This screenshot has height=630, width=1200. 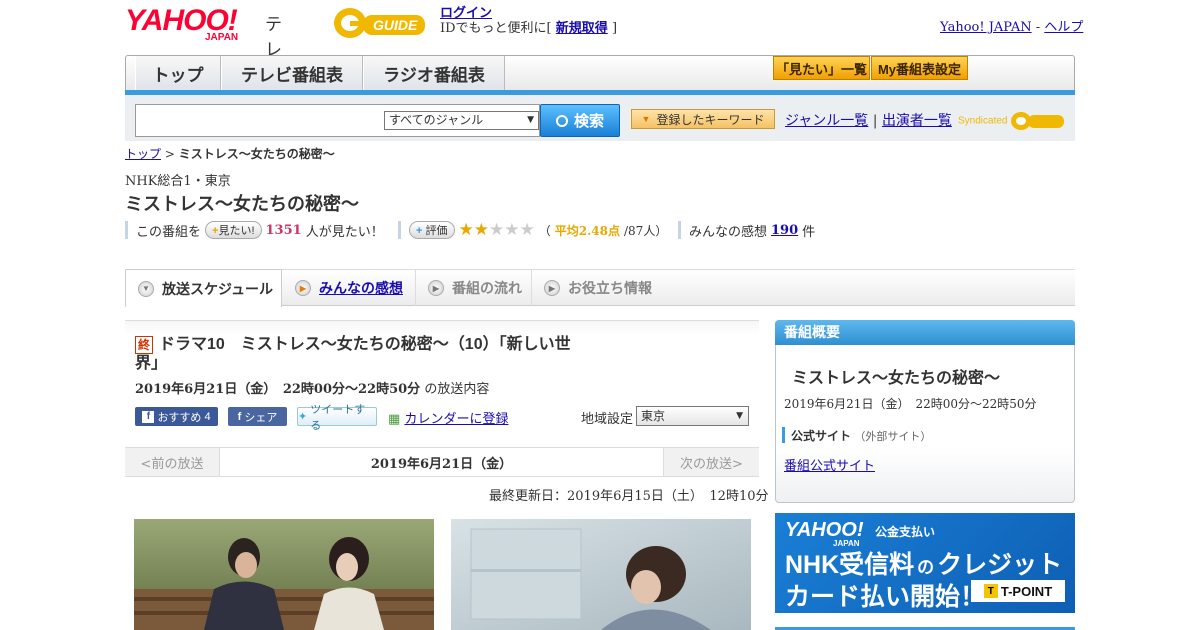 I want to click on tab-impressions: ▶ みんなの感想, so click(x=348, y=288).